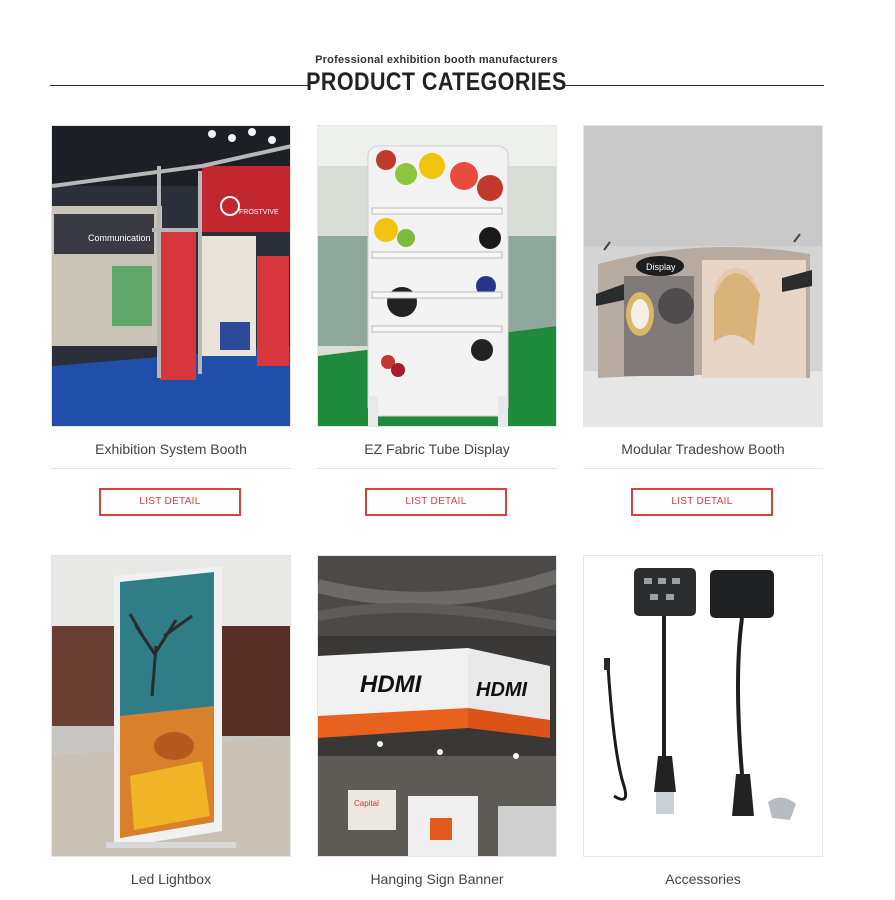 The width and height of the screenshot is (895, 900). Describe the element at coordinates (171, 879) in the screenshot. I see `product-name: Led Lightbox` at that location.